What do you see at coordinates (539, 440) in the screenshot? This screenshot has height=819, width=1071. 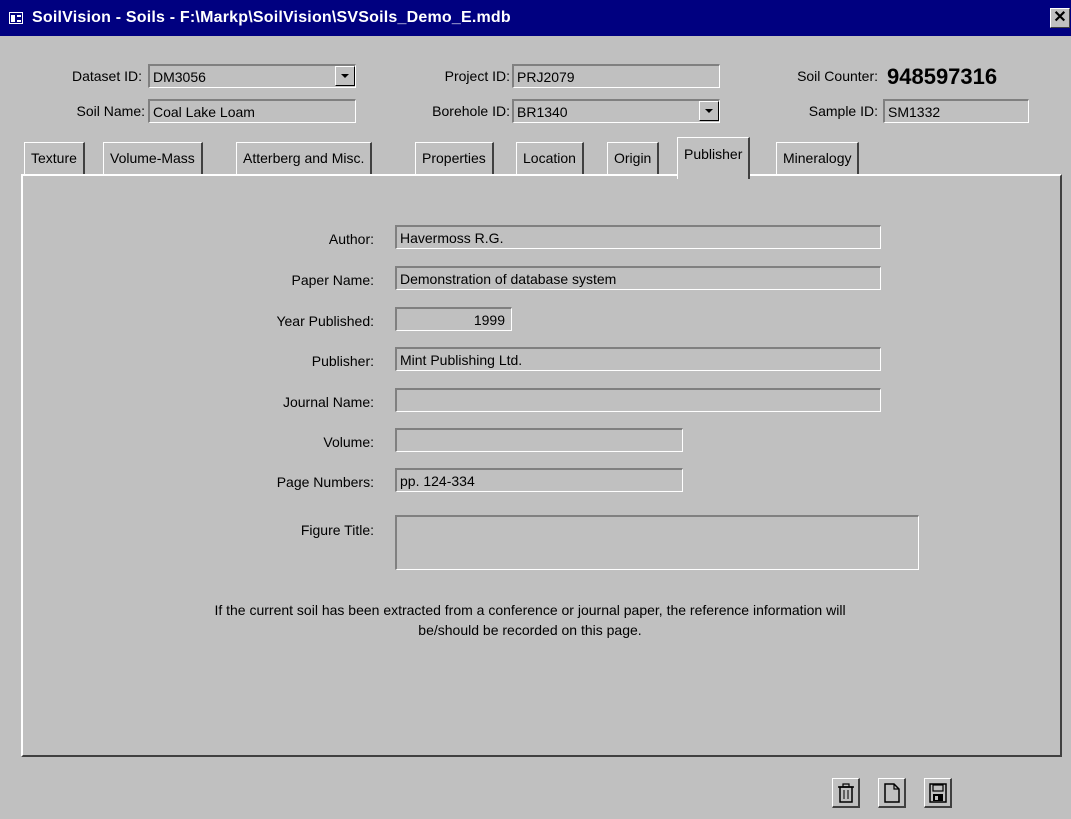 I see `volume-field` at bounding box center [539, 440].